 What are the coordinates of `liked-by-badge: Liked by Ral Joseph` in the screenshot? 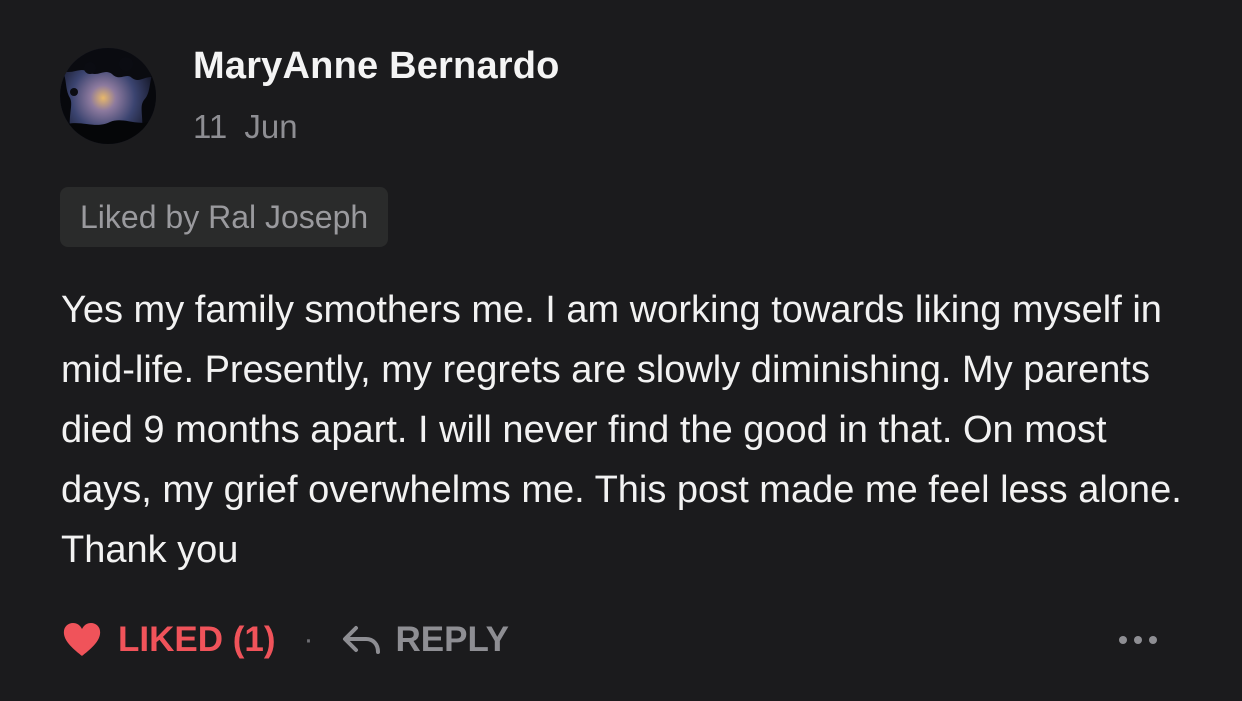 It's located at (224, 217).